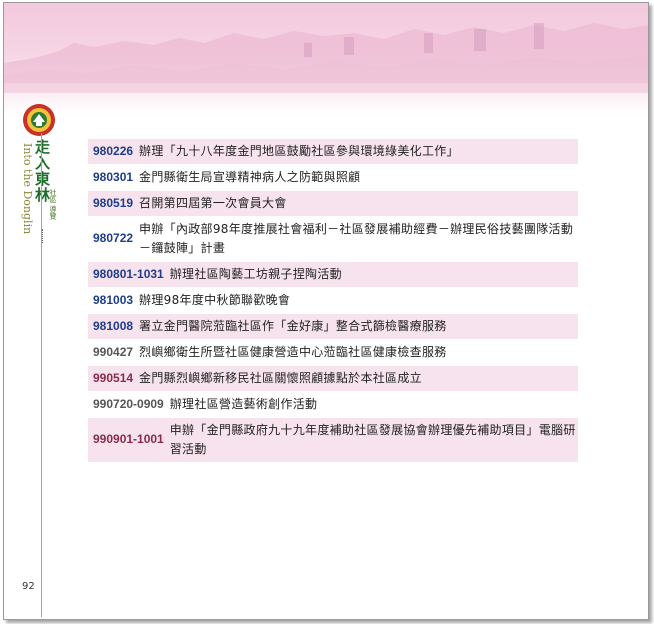 The image size is (654, 624). What do you see at coordinates (113, 177) in the screenshot?
I see `timeline-date: 980301` at bounding box center [113, 177].